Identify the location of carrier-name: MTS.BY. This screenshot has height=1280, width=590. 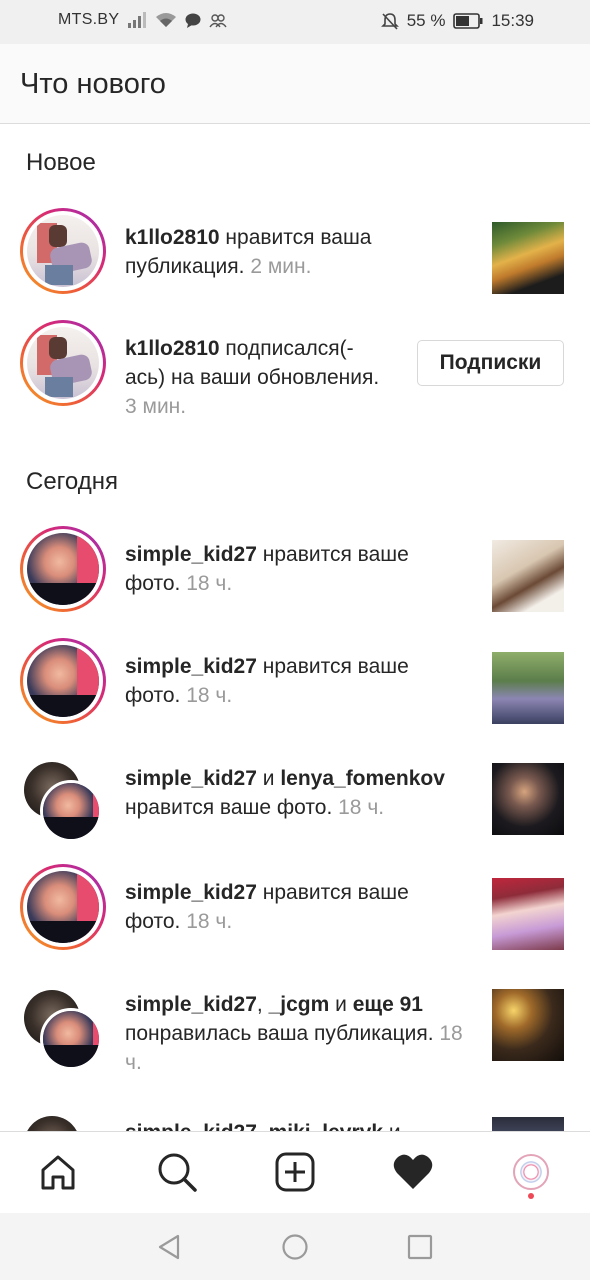
(89, 19).